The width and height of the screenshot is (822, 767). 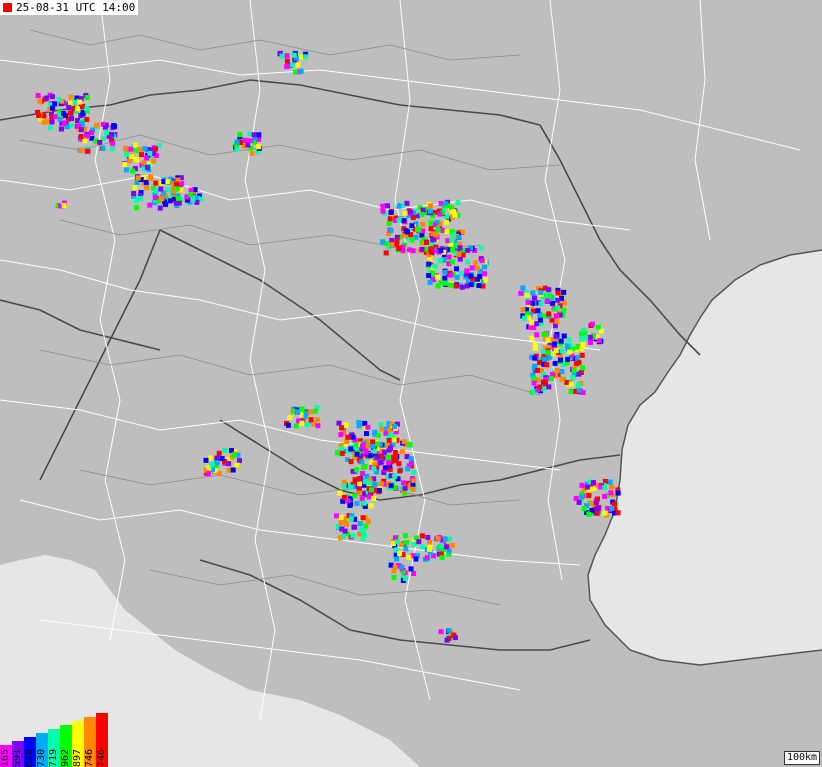 What do you see at coordinates (54, 748) in the screenshot?
I see `legend-bin: 719` at bounding box center [54, 748].